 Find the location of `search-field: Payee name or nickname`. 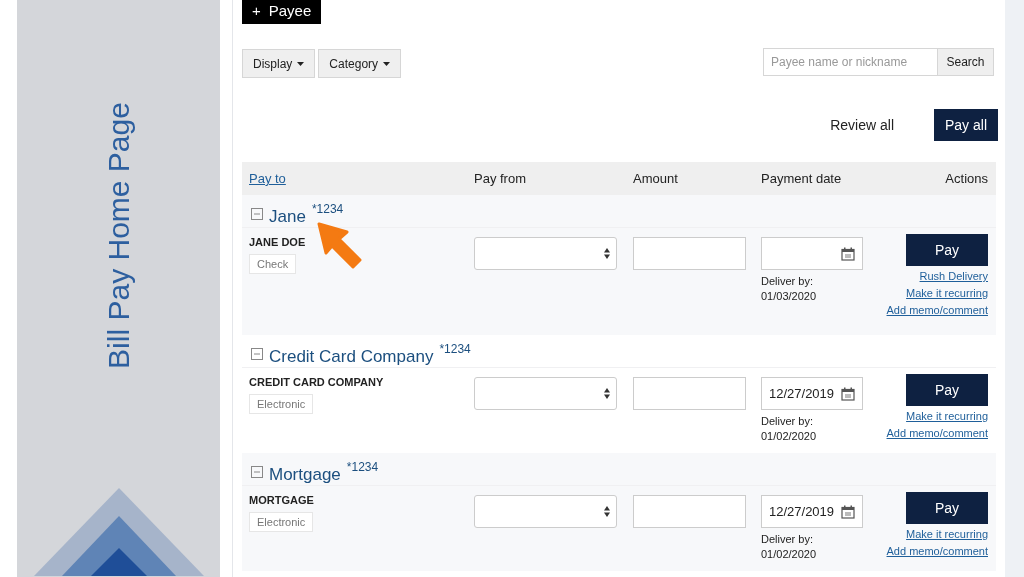

search-field: Payee name or nickname is located at coordinates (850, 61).